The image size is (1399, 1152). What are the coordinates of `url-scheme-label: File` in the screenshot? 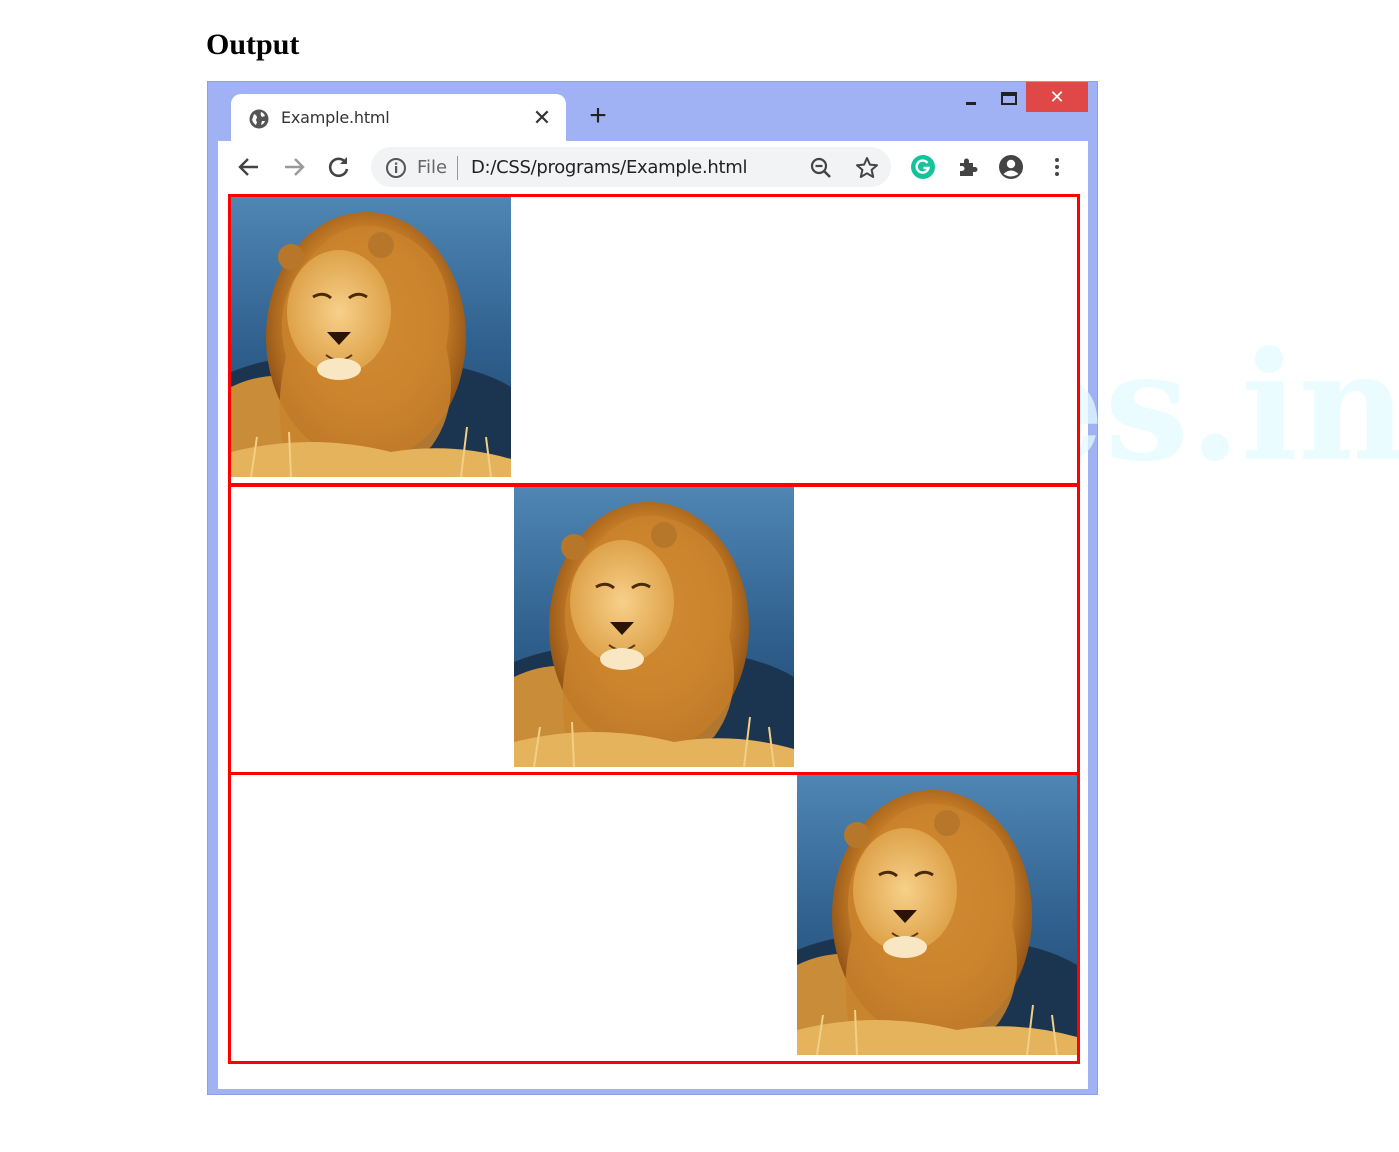 It's located at (432, 167).